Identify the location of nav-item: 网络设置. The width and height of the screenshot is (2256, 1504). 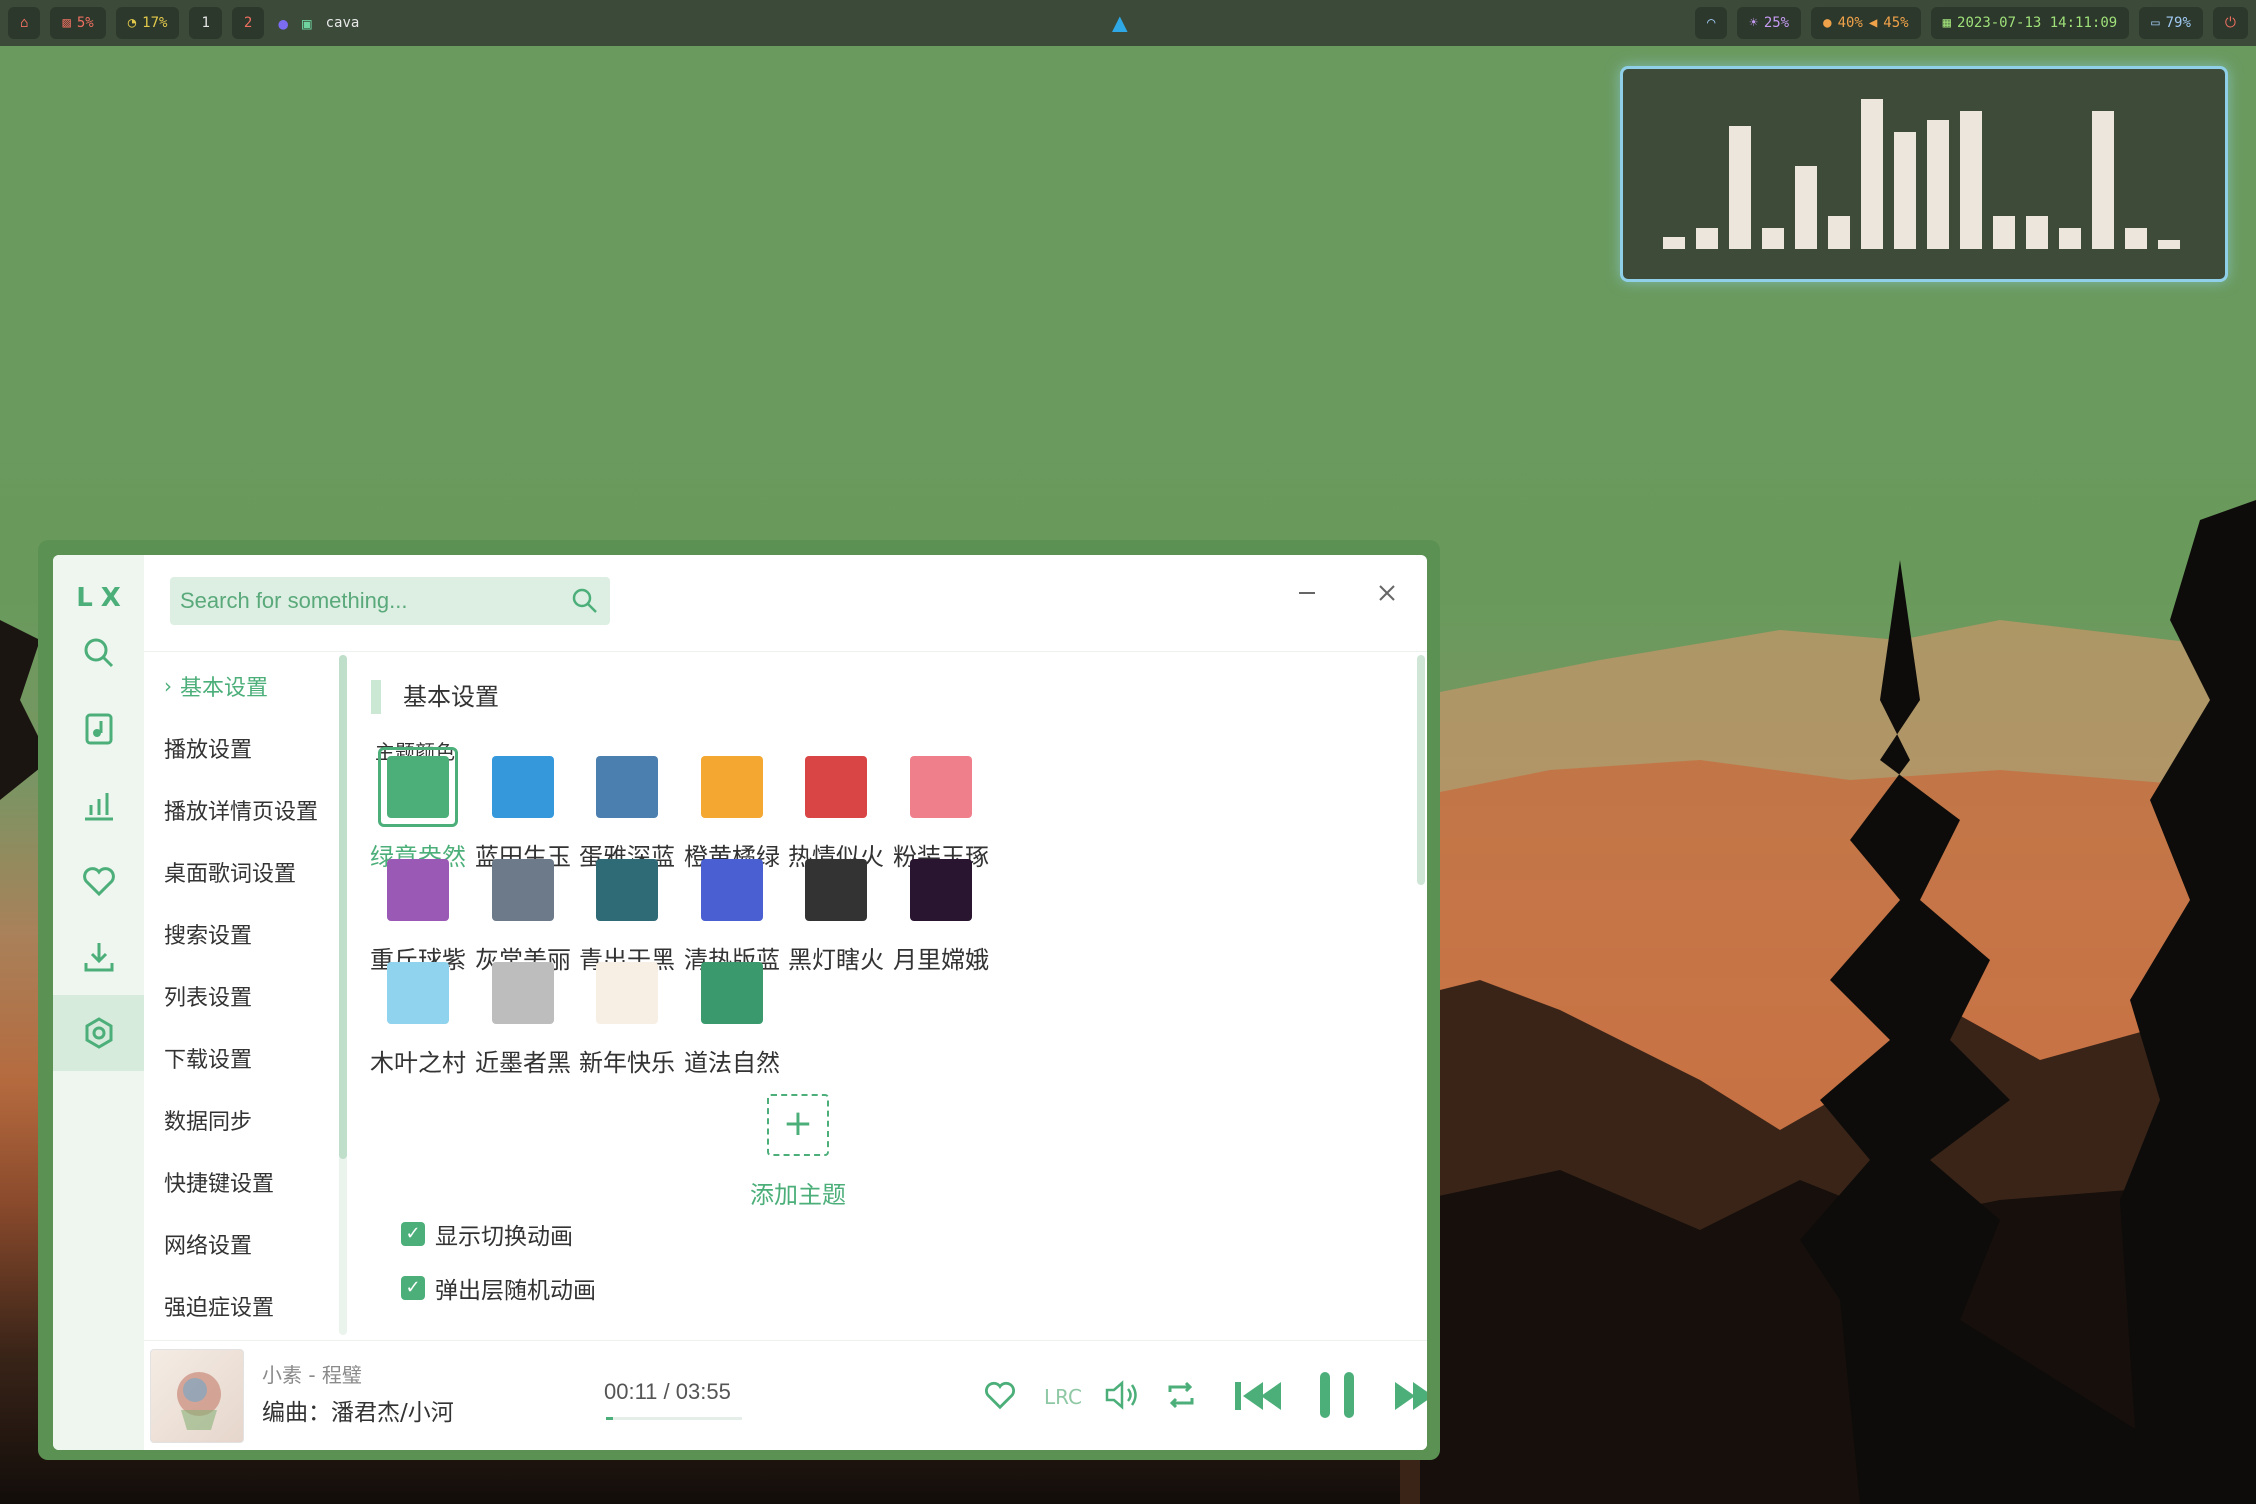
(270, 1244).